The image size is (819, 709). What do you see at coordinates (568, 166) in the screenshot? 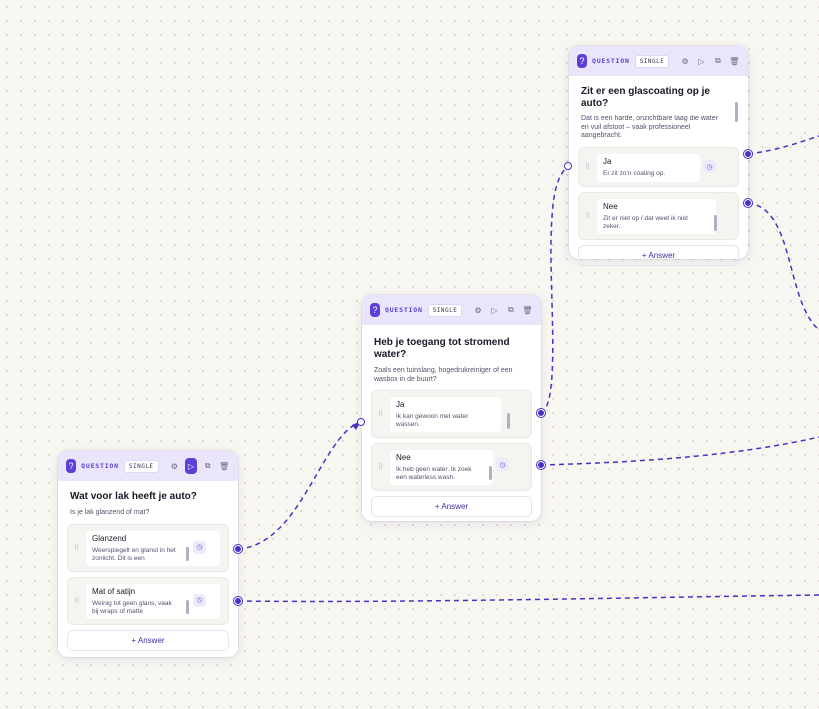
I see `input-port-coating` at bounding box center [568, 166].